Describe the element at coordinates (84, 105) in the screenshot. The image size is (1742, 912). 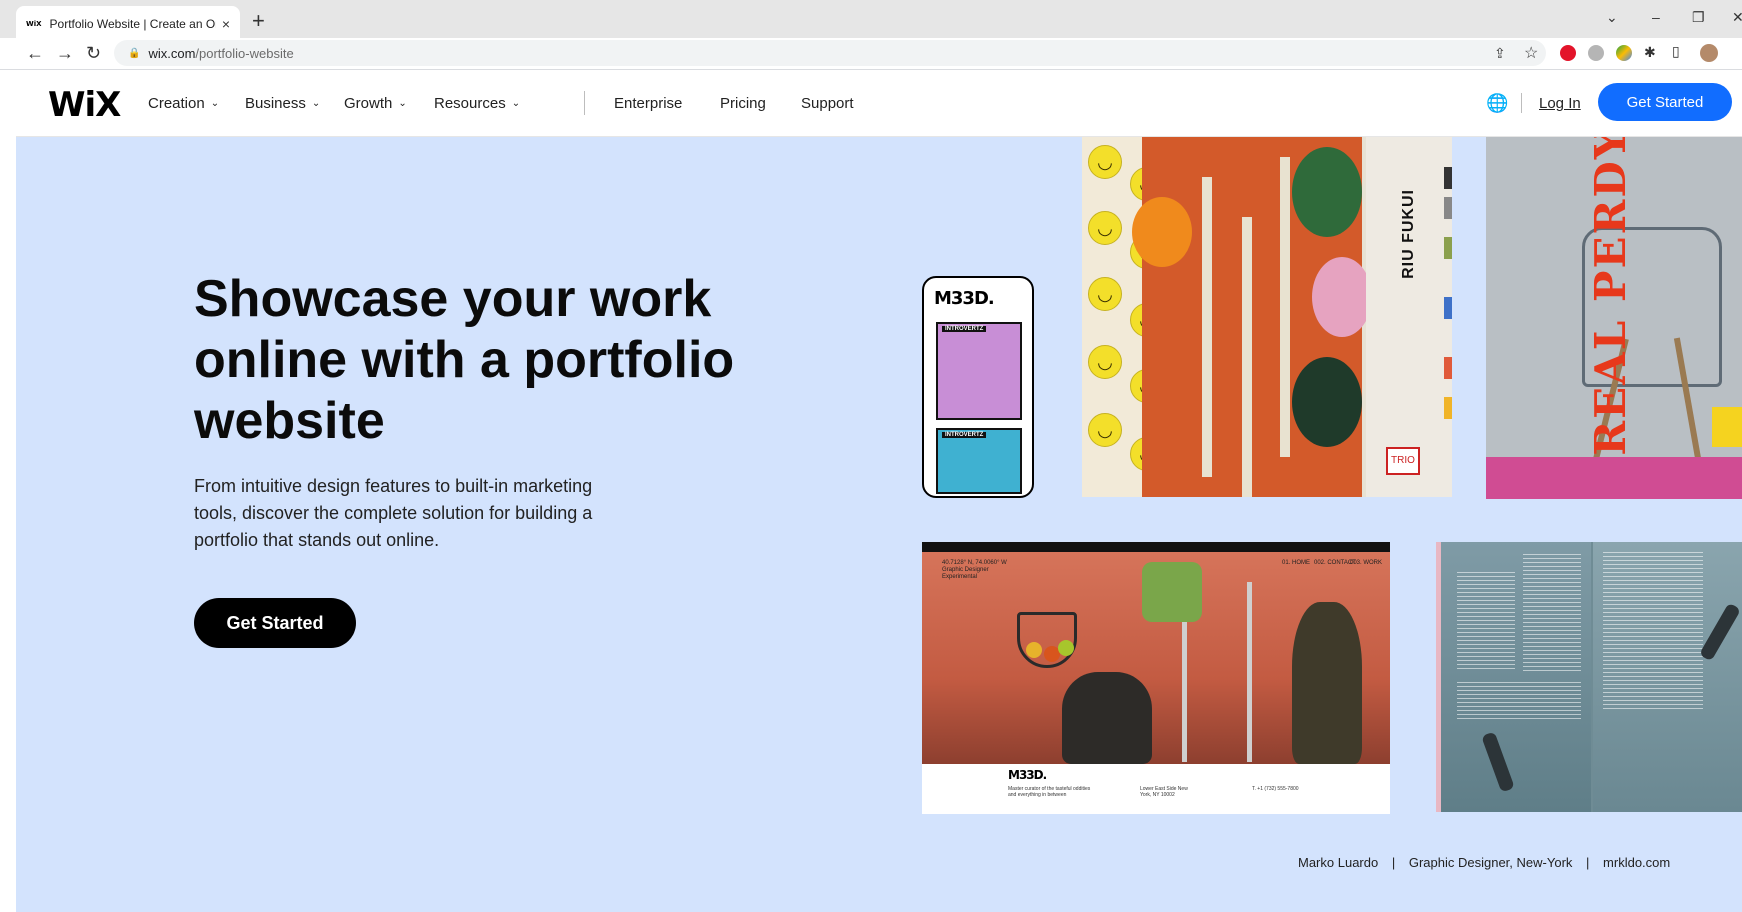
I see `wix-logo: WiX` at that location.